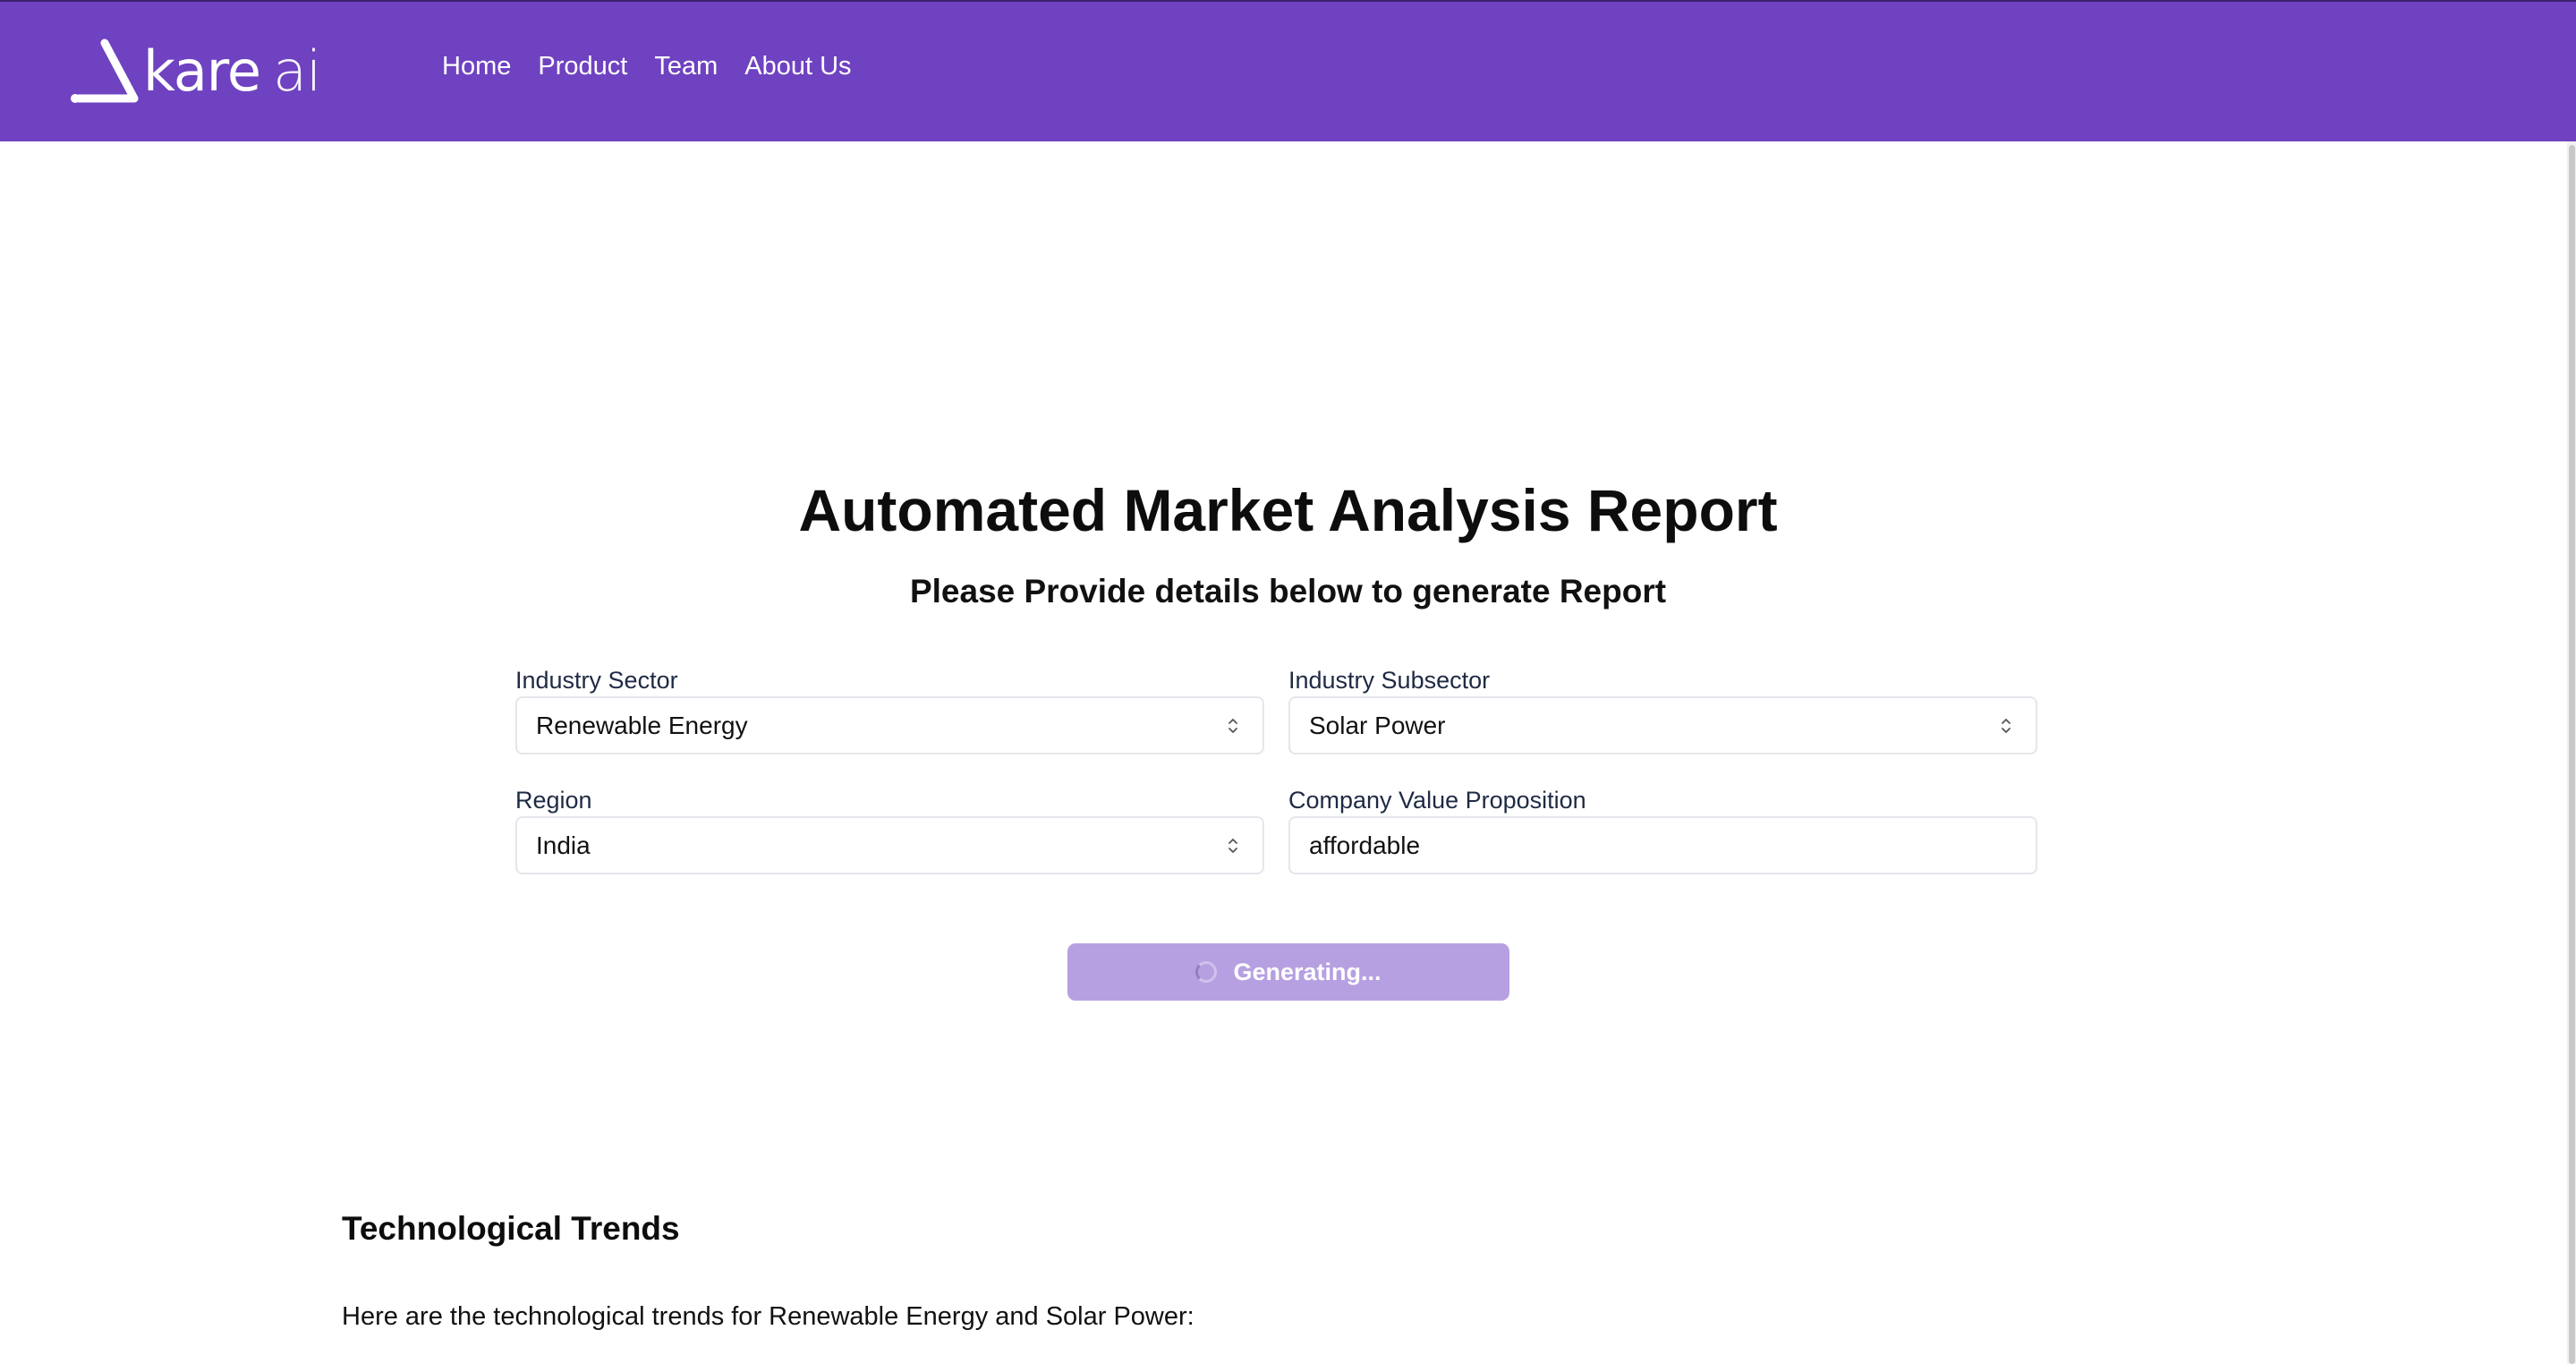  What do you see at coordinates (563, 845) in the screenshot?
I see `region-value: India` at bounding box center [563, 845].